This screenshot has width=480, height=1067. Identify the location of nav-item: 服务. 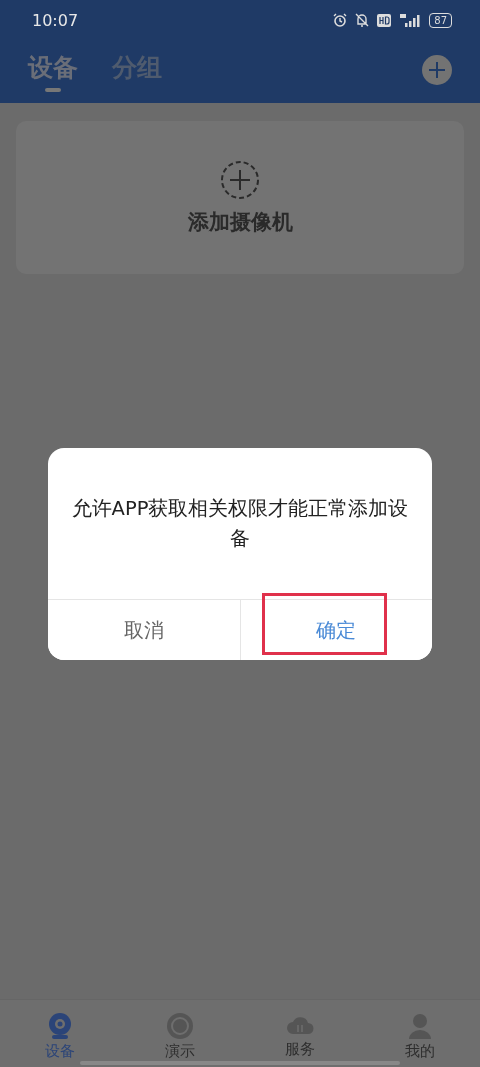
(300, 1033).